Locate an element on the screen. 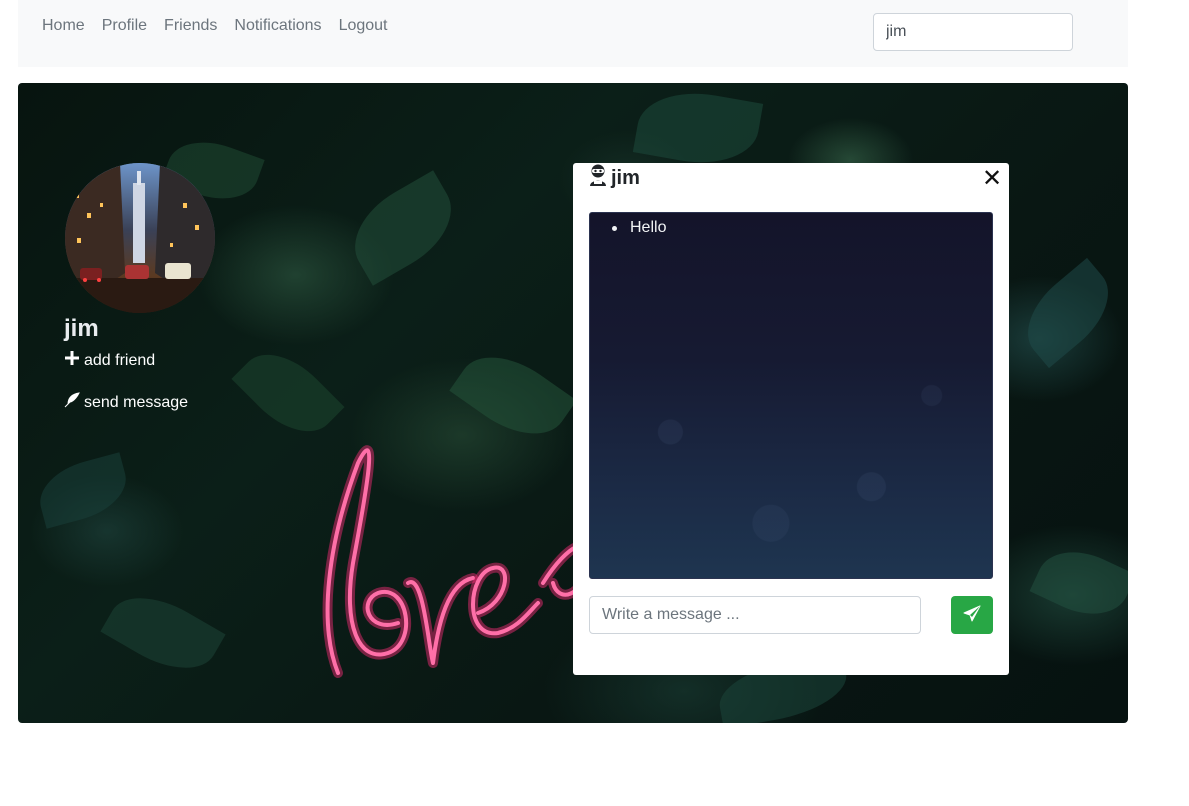  plus-icon is located at coordinates (72, 360).